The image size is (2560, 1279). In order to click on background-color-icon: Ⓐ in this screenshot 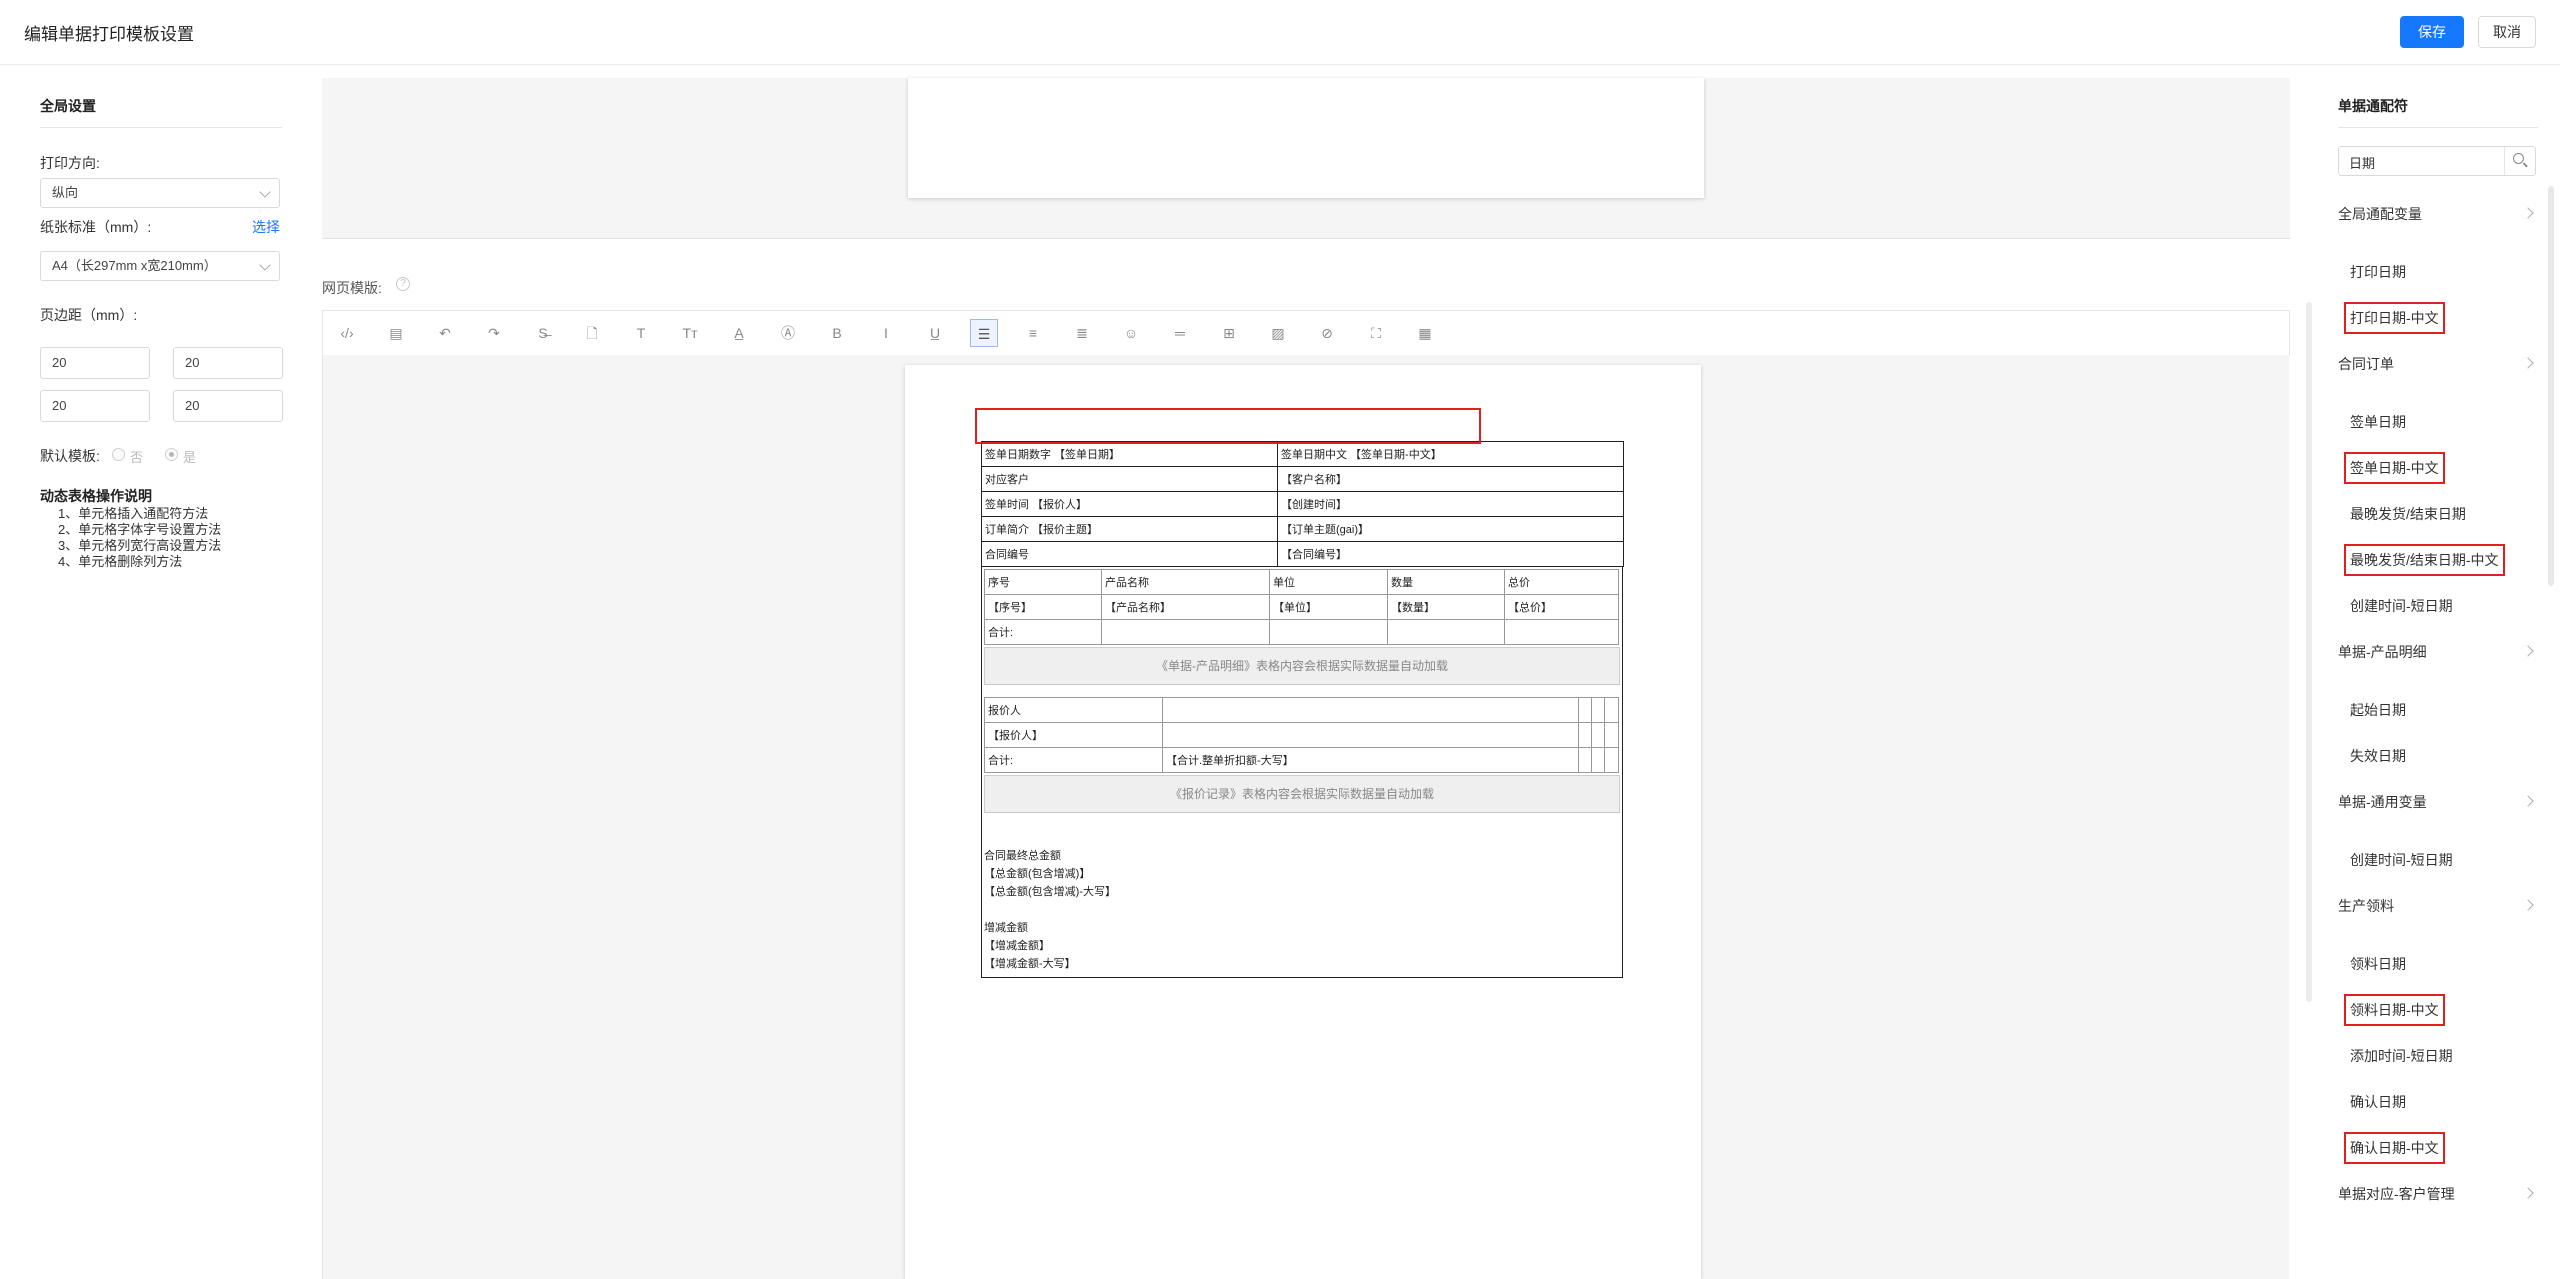, I will do `click(788, 333)`.